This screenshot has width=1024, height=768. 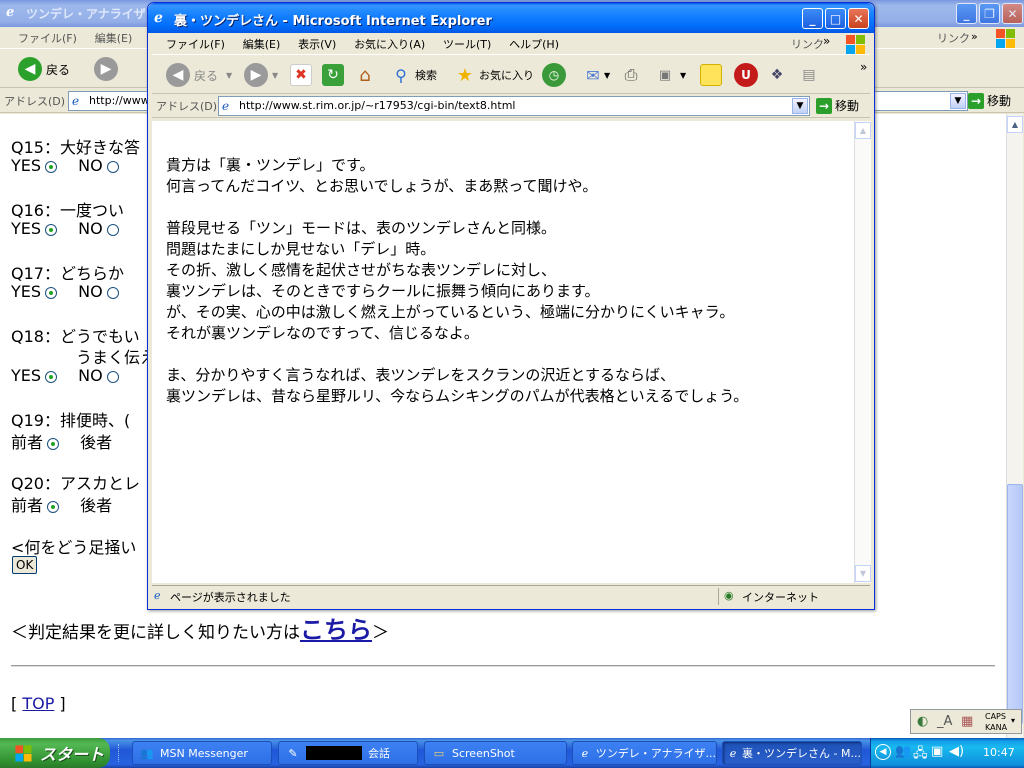 What do you see at coordinates (937, 751) in the screenshot?
I see `display-tray-icon: ▣` at bounding box center [937, 751].